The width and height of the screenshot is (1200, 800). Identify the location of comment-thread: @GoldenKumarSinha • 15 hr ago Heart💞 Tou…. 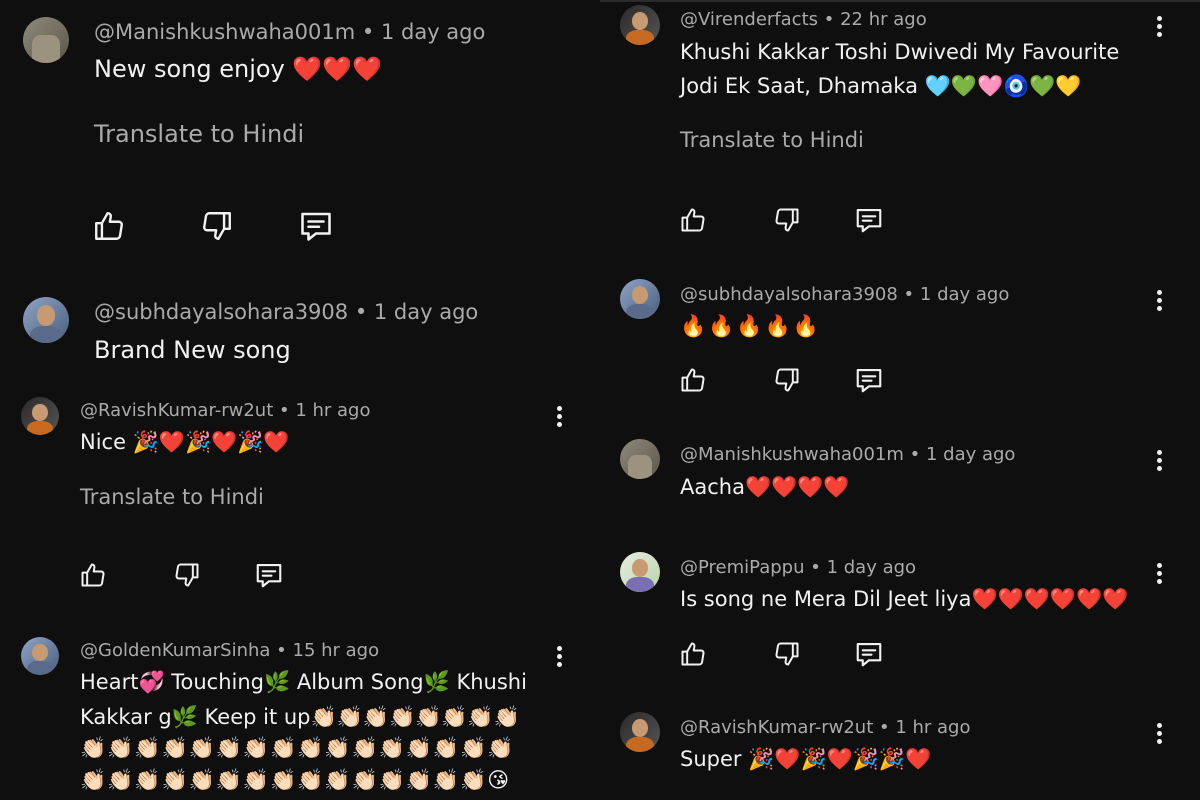
(300, 715).